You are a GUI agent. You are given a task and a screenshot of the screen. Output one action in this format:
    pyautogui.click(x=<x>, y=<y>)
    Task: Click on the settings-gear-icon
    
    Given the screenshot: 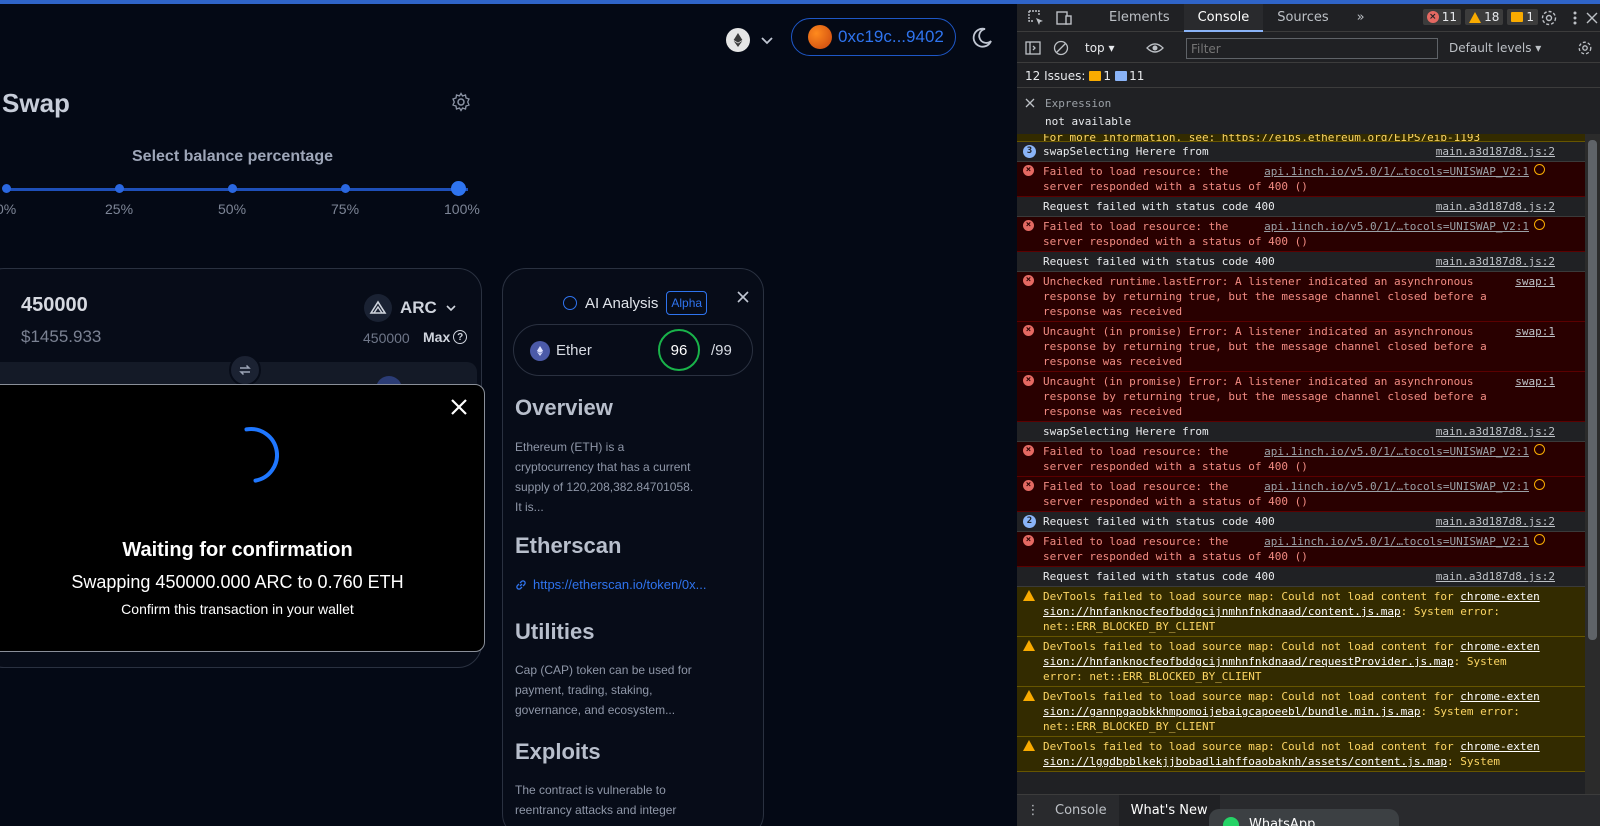 What is the action you would take?
    pyautogui.click(x=461, y=102)
    